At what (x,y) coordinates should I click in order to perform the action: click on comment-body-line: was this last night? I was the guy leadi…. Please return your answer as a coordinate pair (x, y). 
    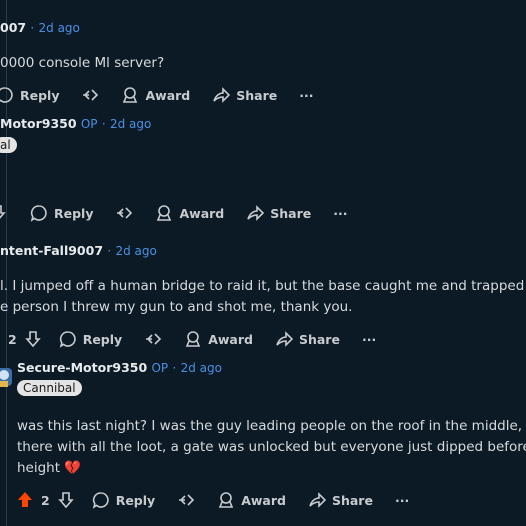
    Looking at the image, I should click on (271, 426).